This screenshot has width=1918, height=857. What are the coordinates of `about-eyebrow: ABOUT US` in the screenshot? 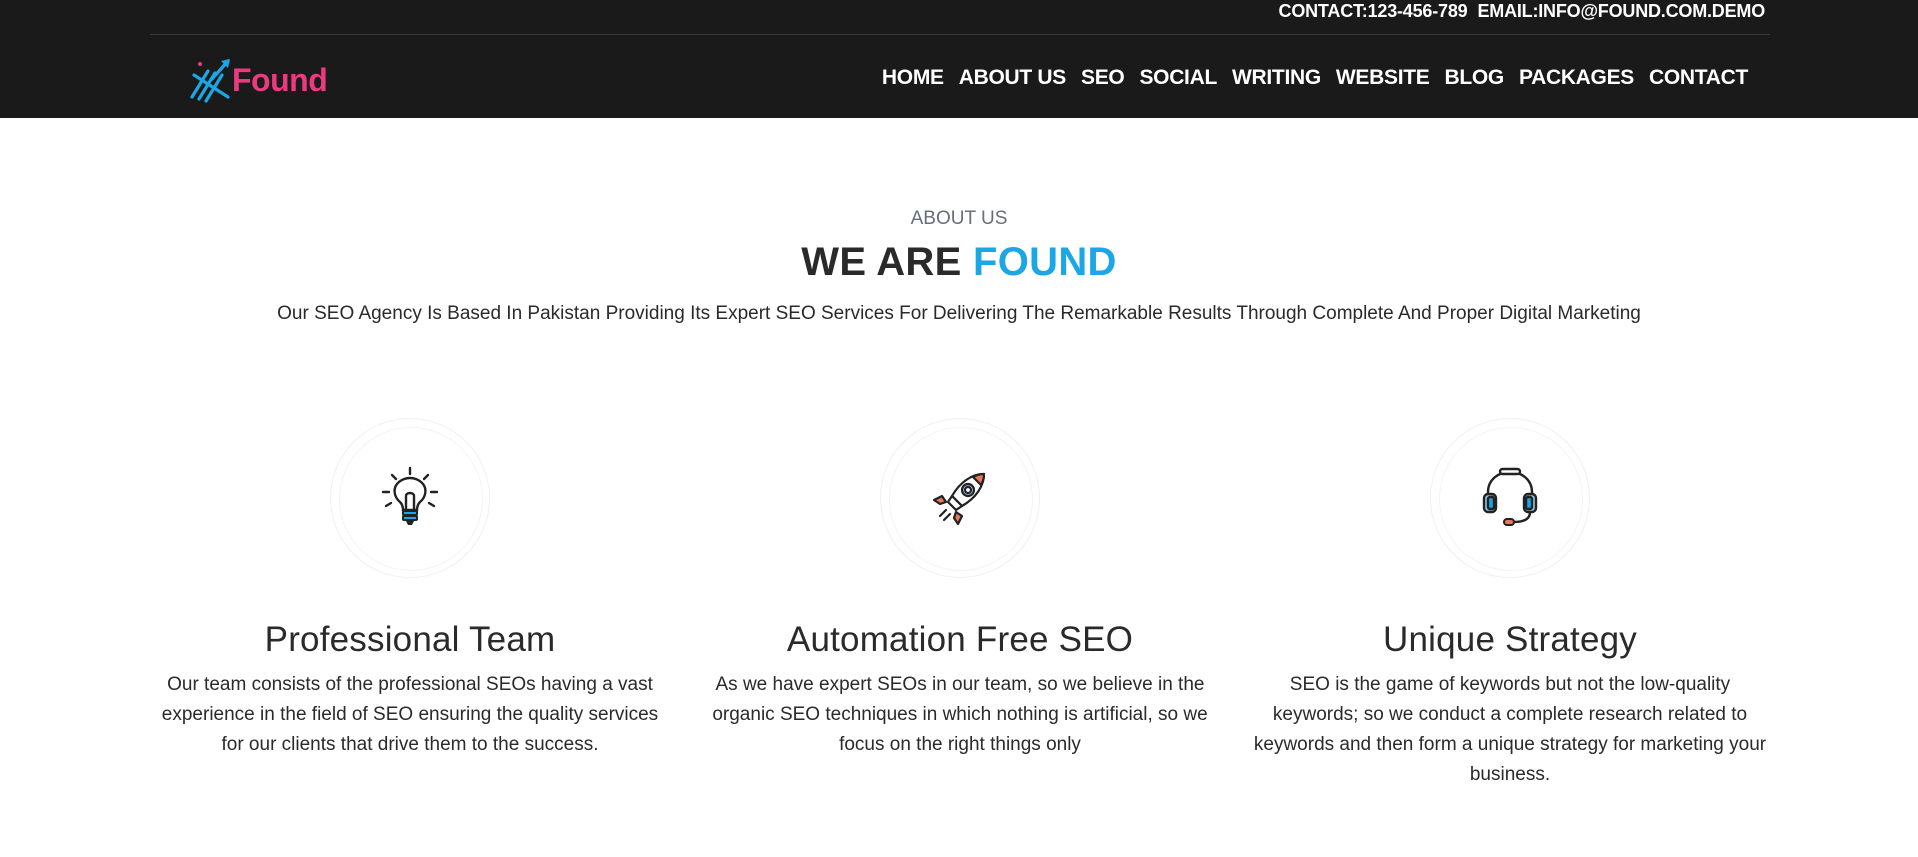 It's located at (959, 218).